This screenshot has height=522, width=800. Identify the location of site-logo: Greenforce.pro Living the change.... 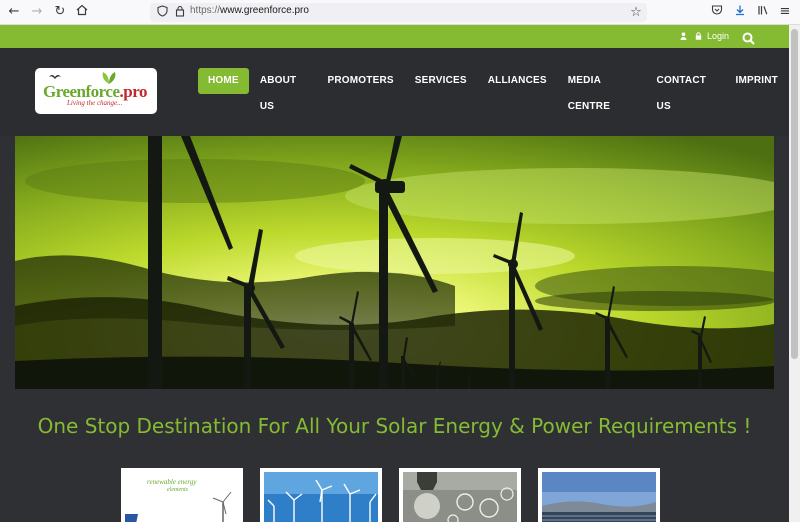
(96, 91).